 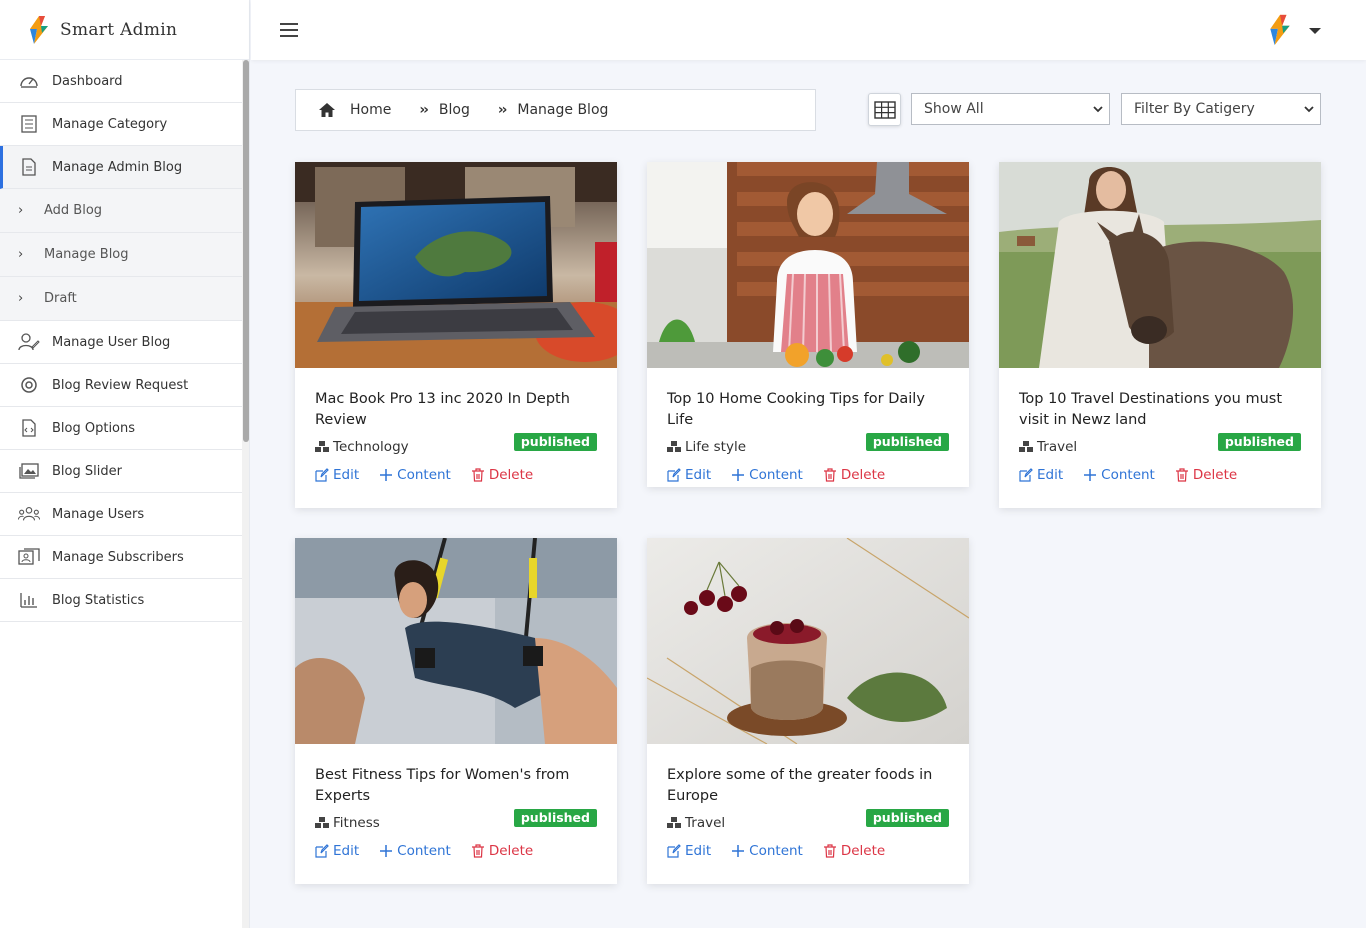 I want to click on sidebar-scrollbar, so click(x=245, y=494).